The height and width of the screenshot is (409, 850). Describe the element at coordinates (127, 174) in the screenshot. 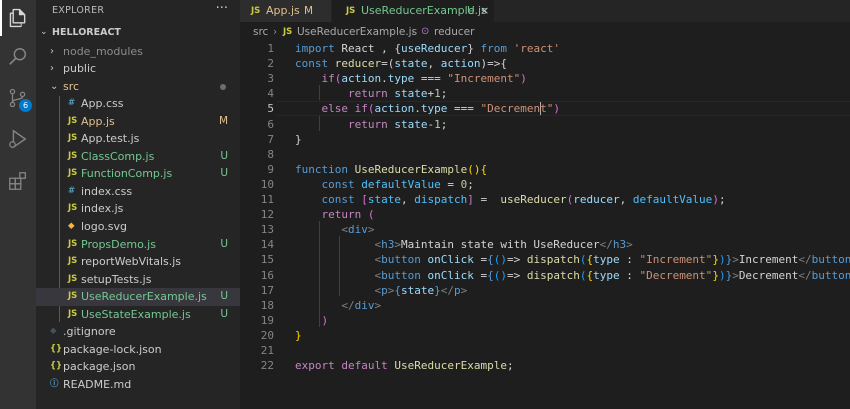

I see `tree-item-label: FunctionComp.js` at that location.